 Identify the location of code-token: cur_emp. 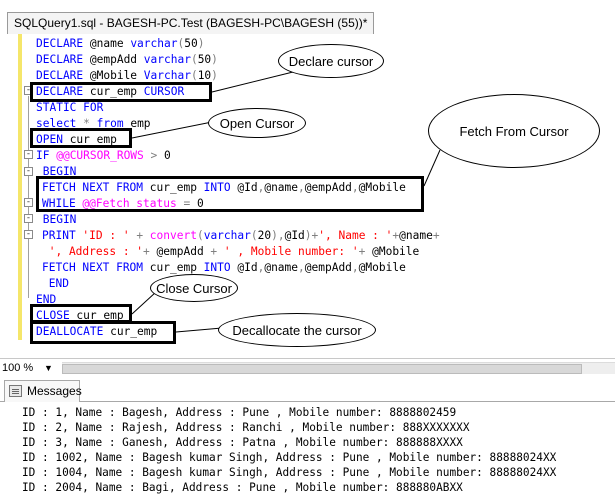
(176, 267).